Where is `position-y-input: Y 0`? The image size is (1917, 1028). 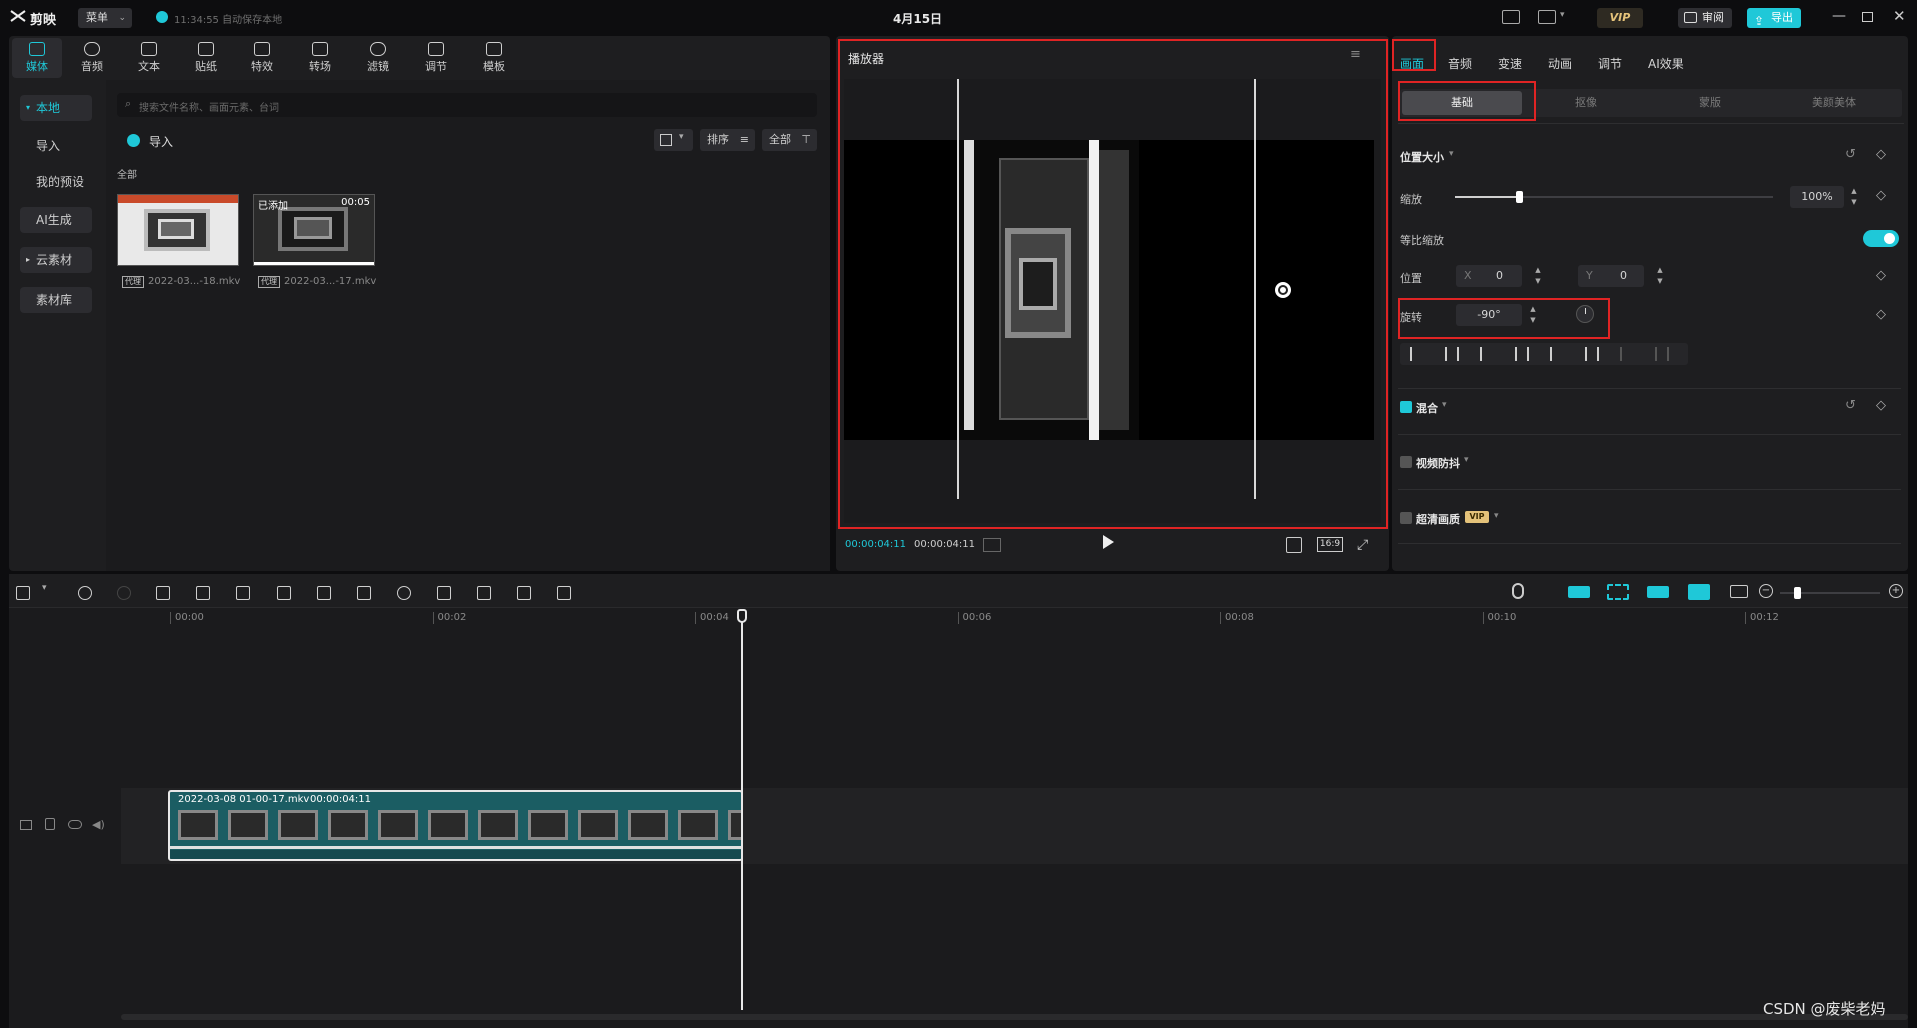
position-y-input: Y 0 is located at coordinates (1611, 276).